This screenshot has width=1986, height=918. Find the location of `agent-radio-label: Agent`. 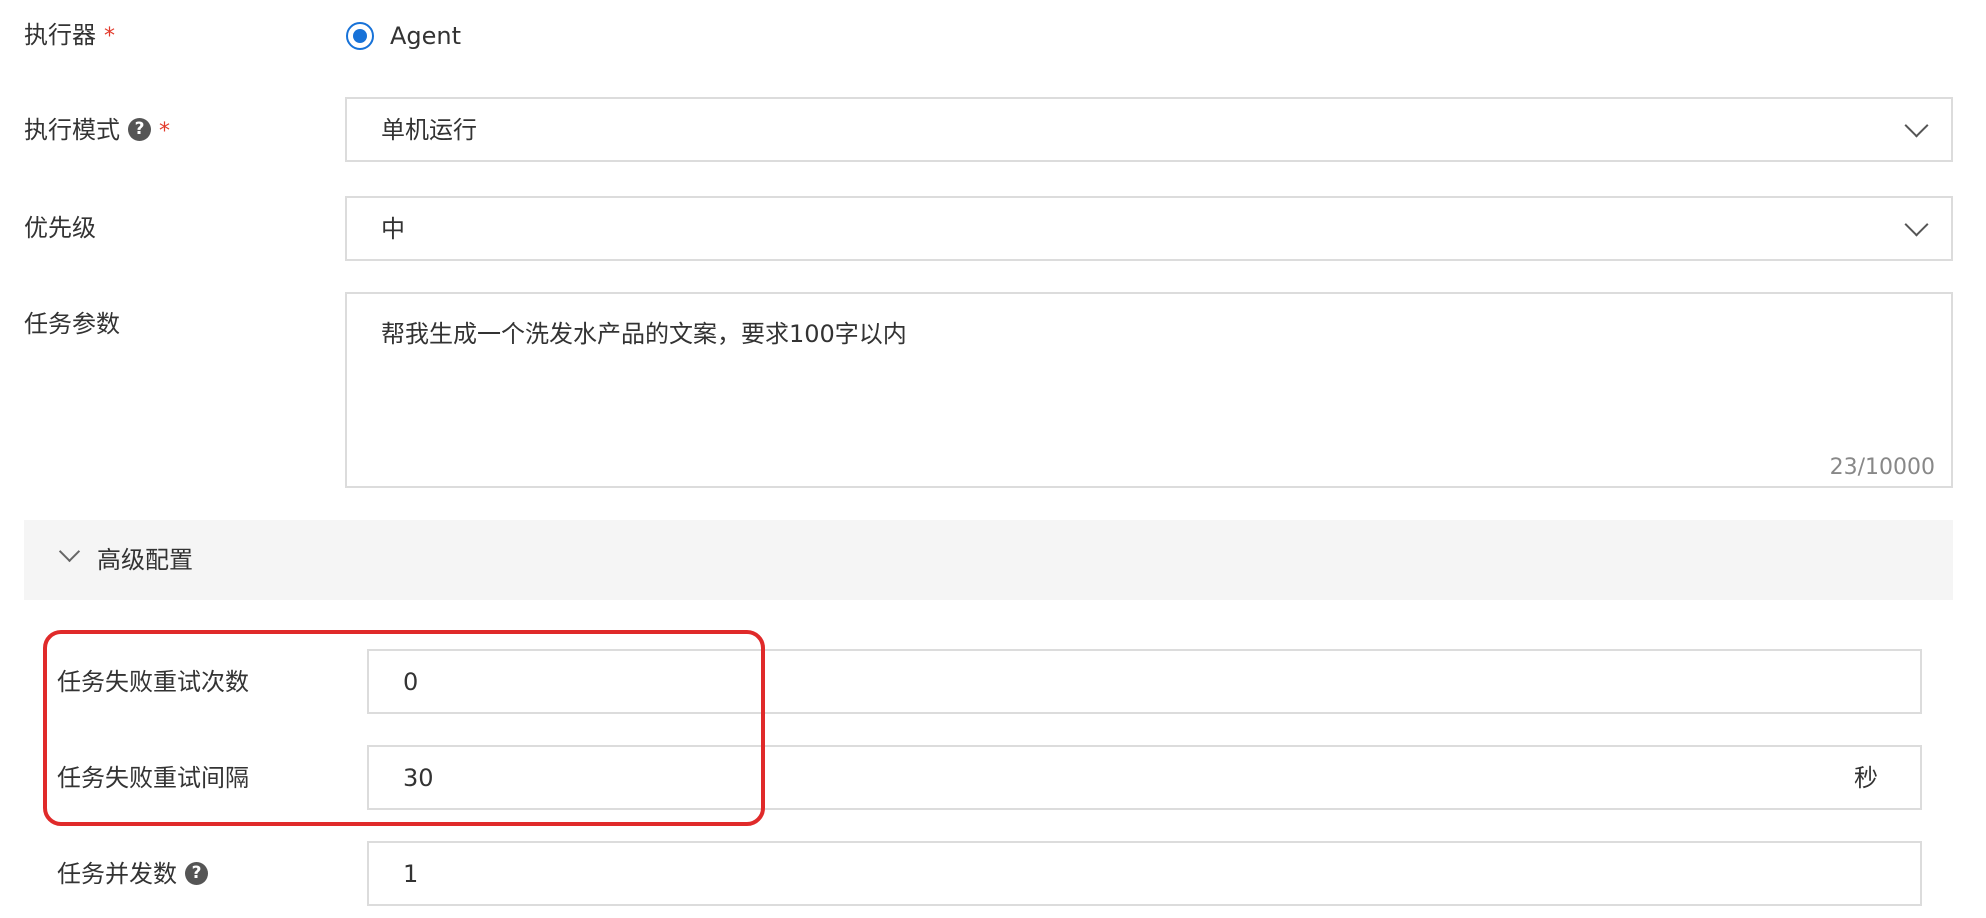

agent-radio-label: Agent is located at coordinates (425, 36).